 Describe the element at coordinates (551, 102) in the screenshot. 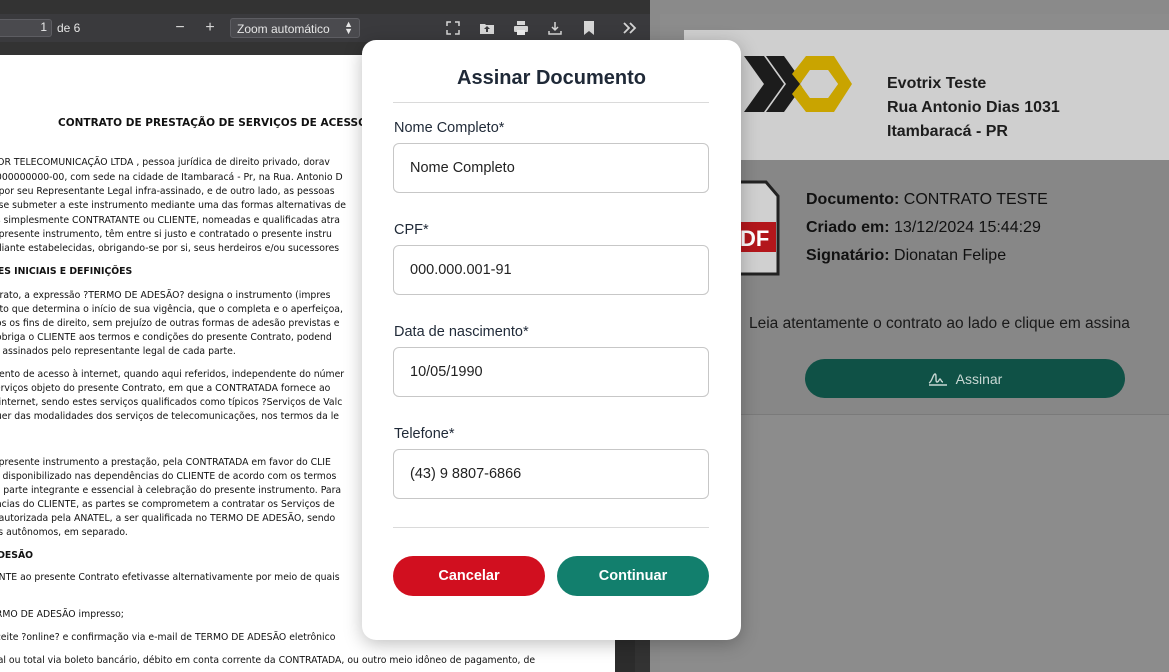

I see `modal-divider-top` at that location.